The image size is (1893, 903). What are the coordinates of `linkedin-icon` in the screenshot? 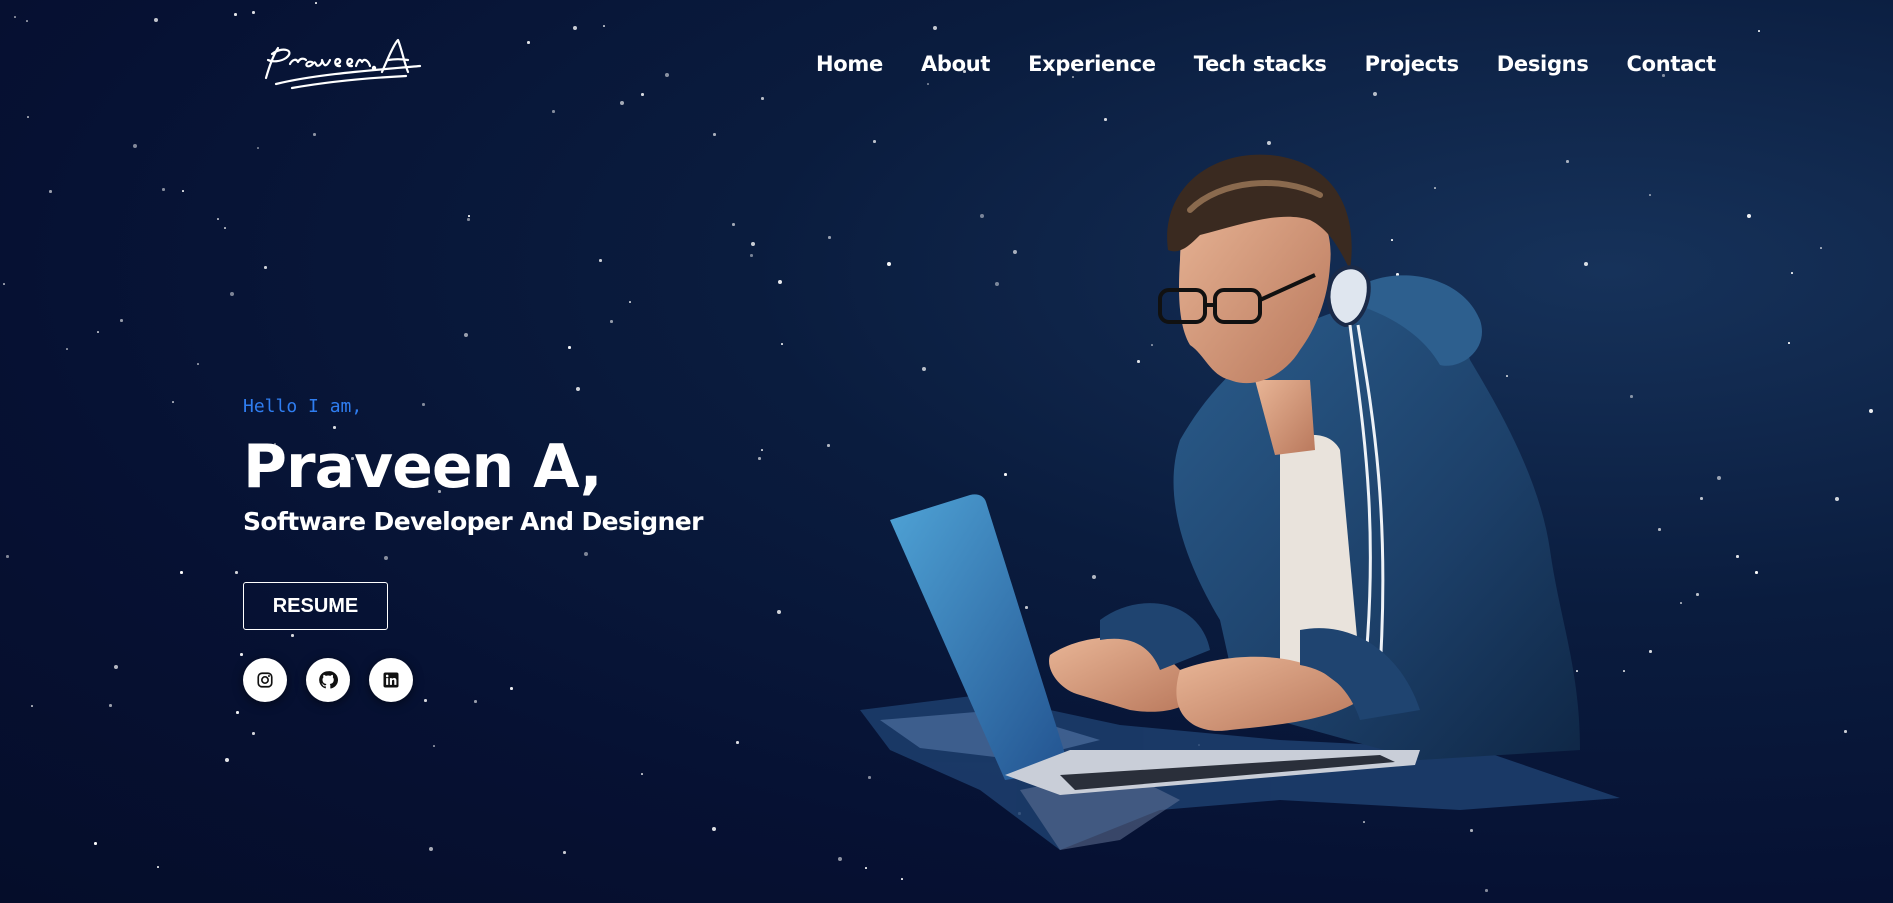 It's located at (391, 680).